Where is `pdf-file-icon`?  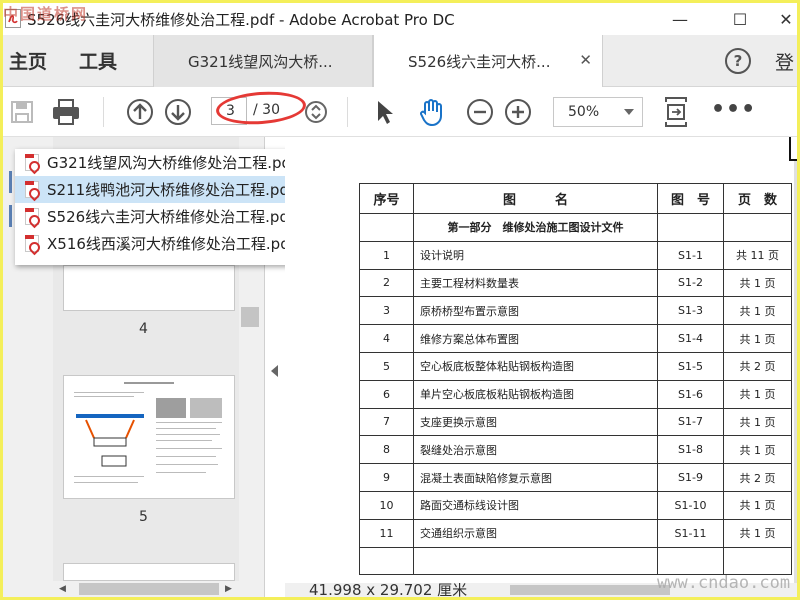 pdf-file-icon is located at coordinates (32, 189).